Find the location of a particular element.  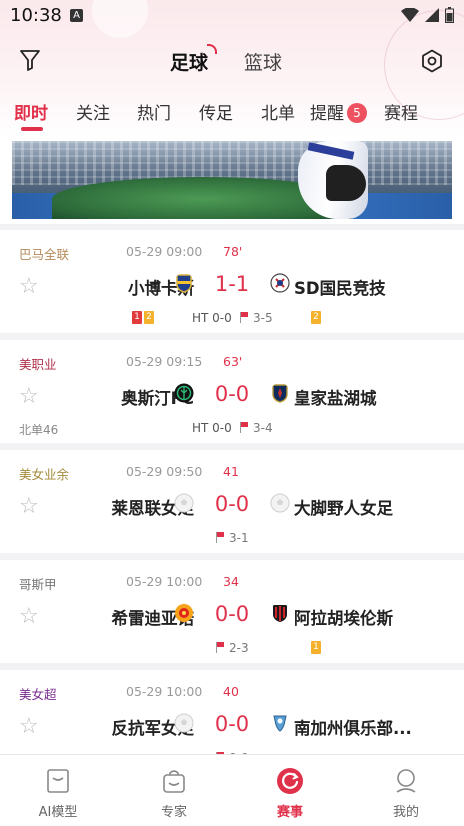

loading-arc-icon is located at coordinates (212, 49).